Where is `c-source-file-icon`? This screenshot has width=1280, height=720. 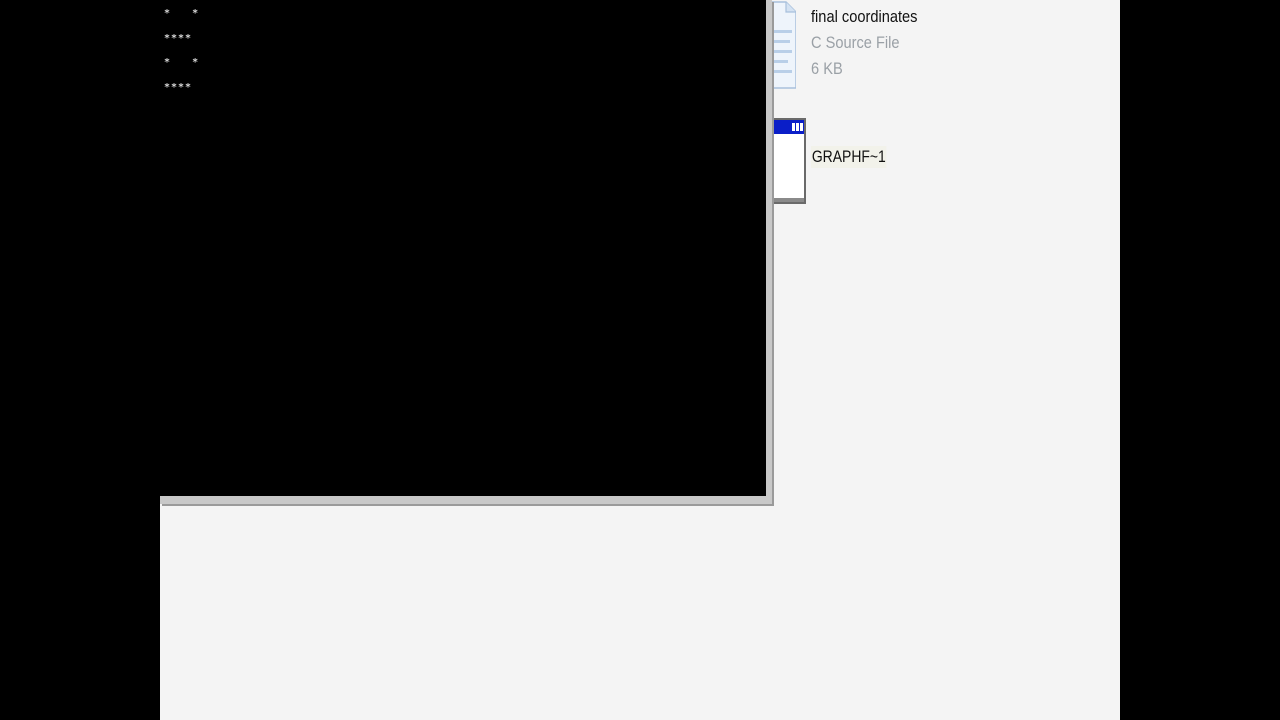 c-source-file-icon is located at coordinates (783, 45).